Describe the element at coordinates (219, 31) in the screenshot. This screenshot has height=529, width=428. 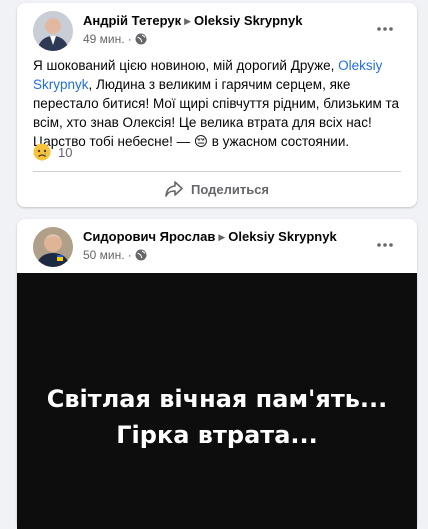
I see `post-header: Андрій Тетерук ▶ Oleksiy Skrypnyk 49 мин. ·` at that location.